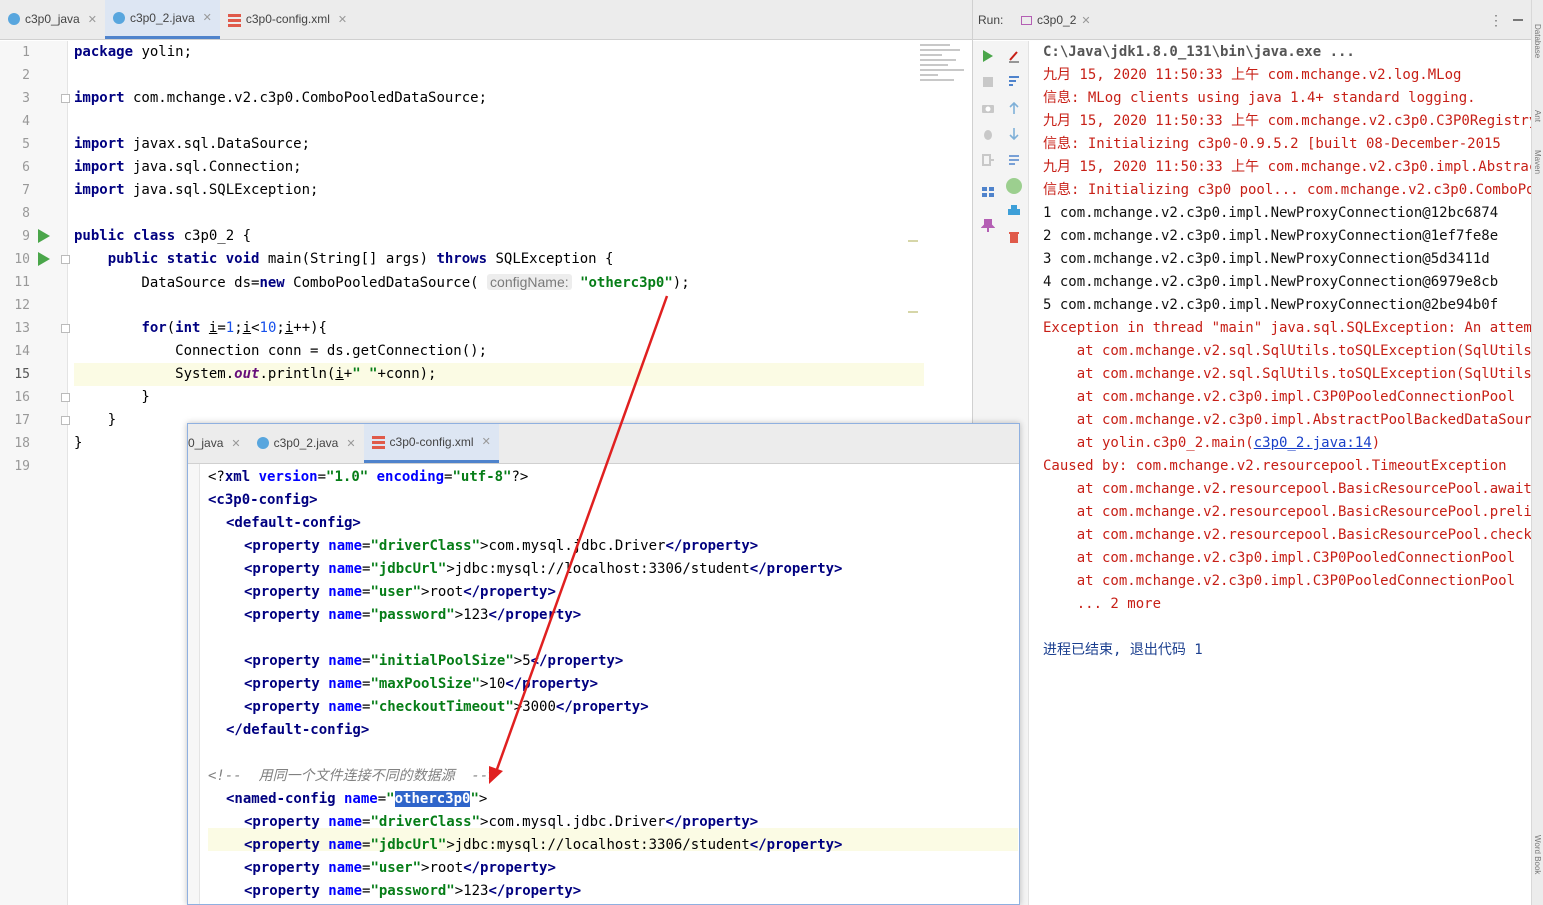 The image size is (1543, 905). Describe the element at coordinates (1014, 134) in the screenshot. I see `down-arrow-icon` at that location.